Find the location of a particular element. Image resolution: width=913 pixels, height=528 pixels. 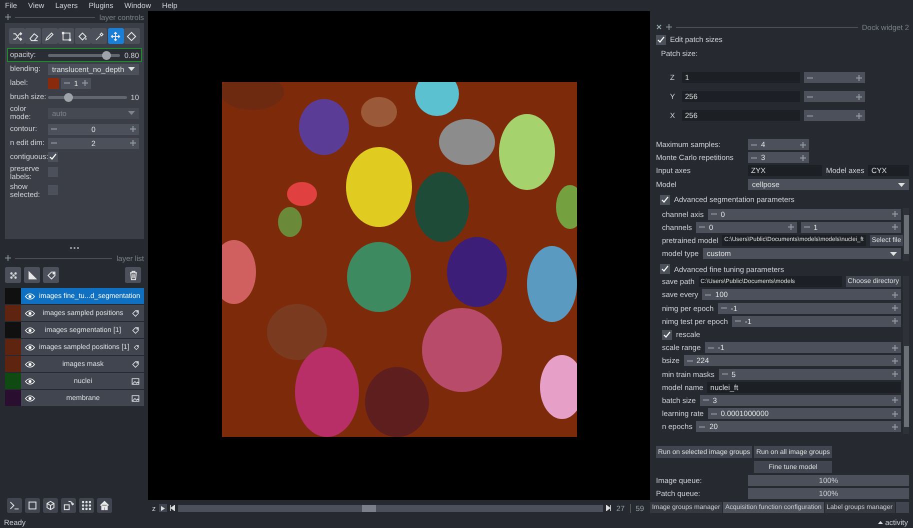

delete-button is located at coordinates (133, 275).